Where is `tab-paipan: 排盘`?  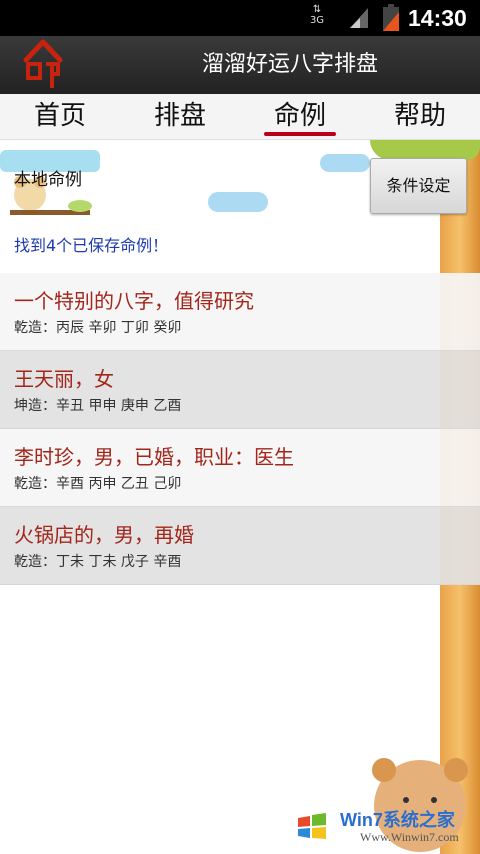
tab-paipan: 排盘 is located at coordinates (180, 116).